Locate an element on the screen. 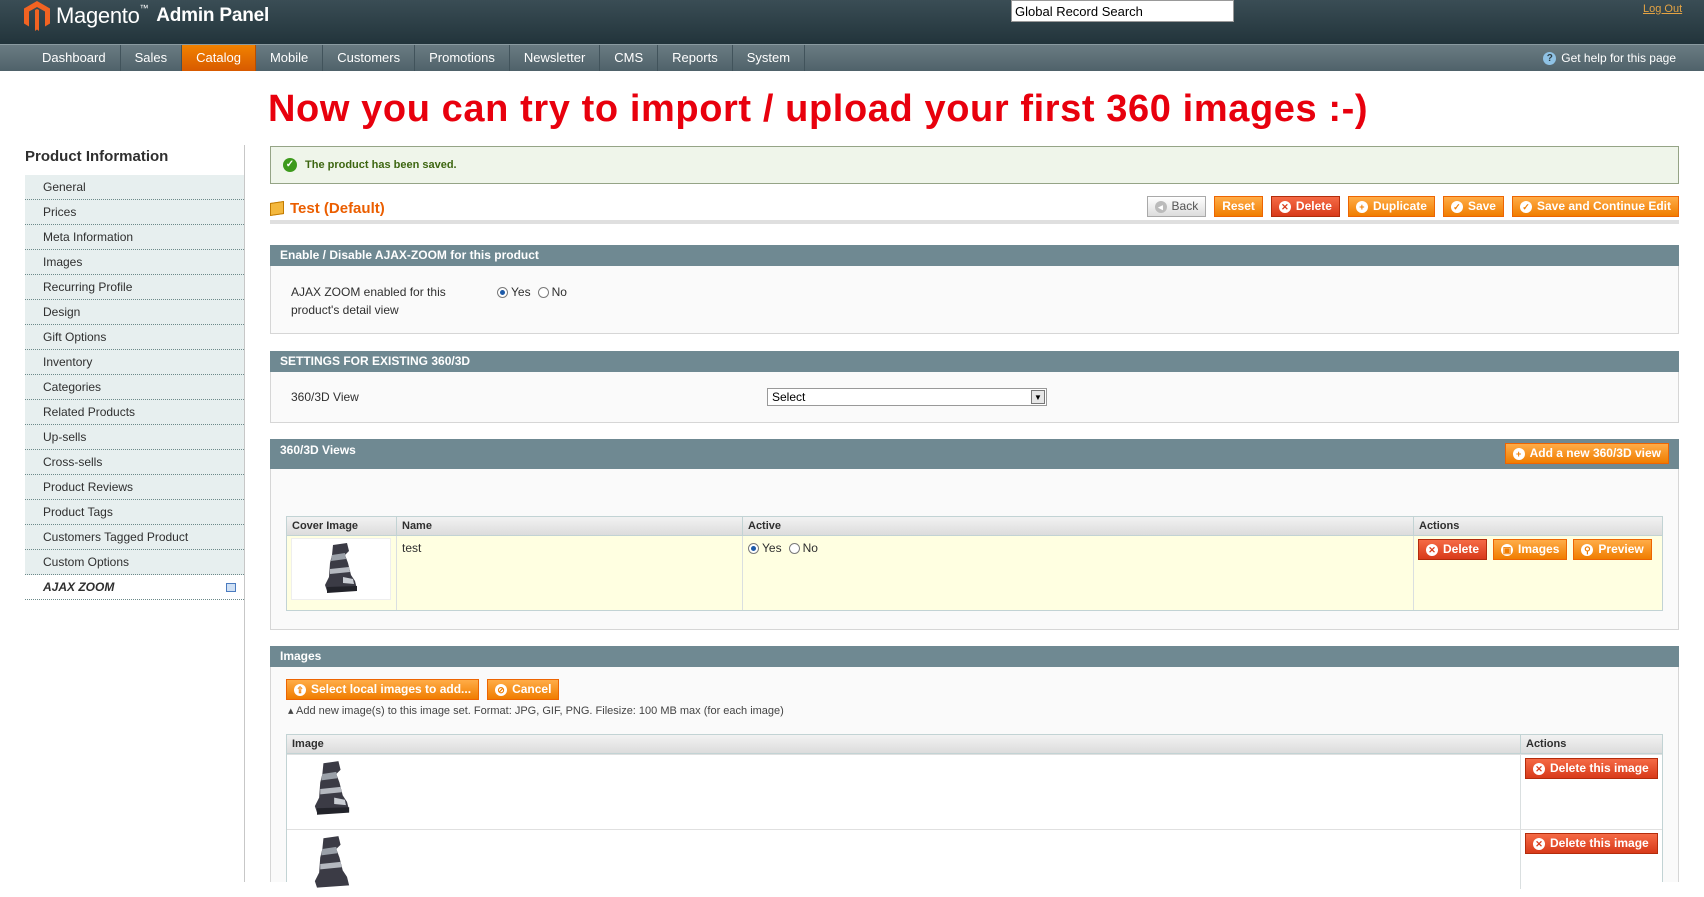 The image size is (1704, 897). sidebar-item-prices: Prices is located at coordinates (134, 212).